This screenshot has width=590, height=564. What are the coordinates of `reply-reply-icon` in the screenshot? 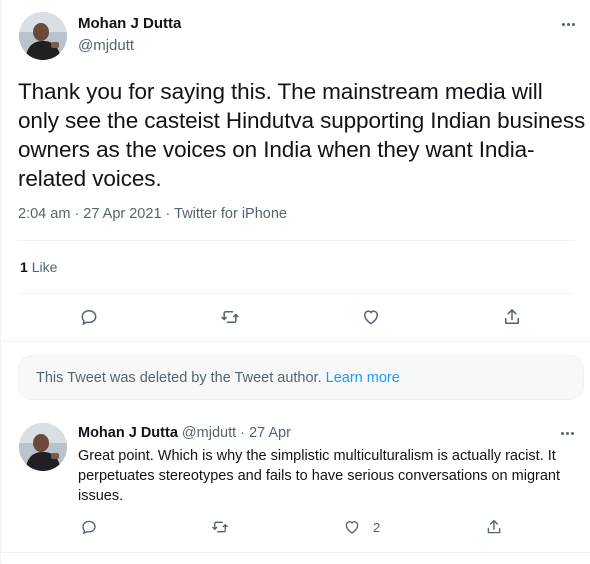 It's located at (89, 527).